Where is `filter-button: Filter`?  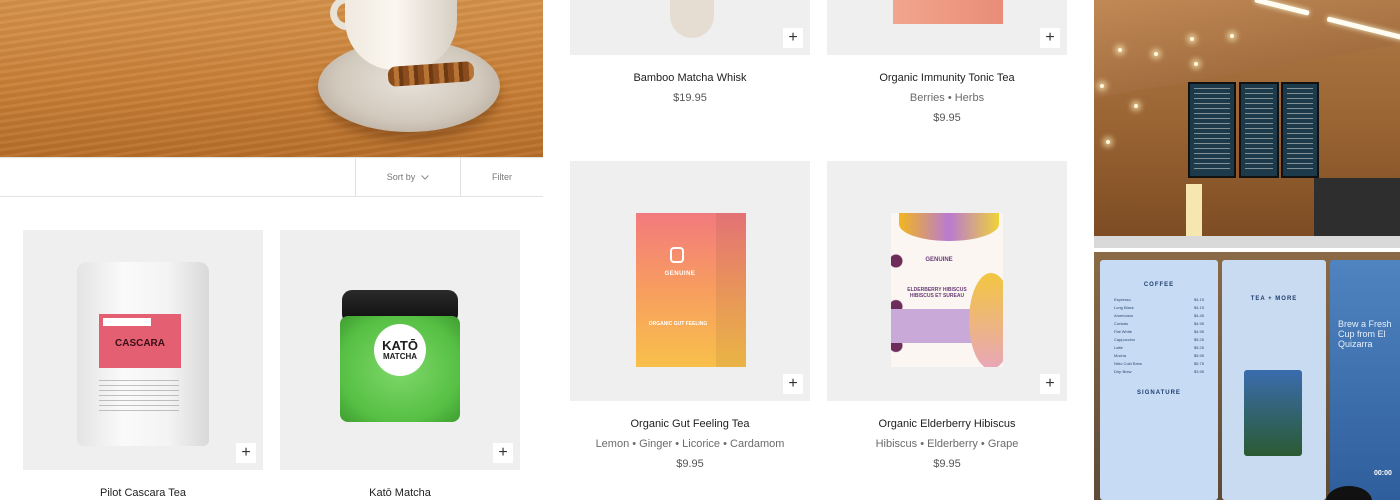
filter-button: Filter is located at coordinates (502, 177).